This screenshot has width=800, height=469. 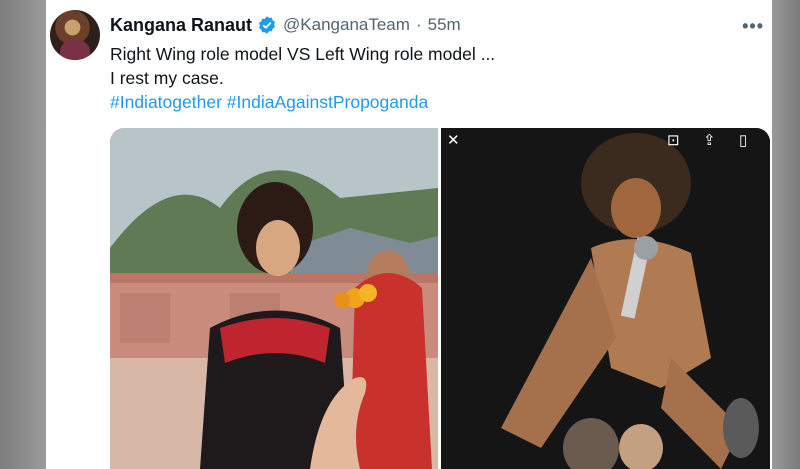 I want to click on share-icon: ⇪, so click(x=709, y=141).